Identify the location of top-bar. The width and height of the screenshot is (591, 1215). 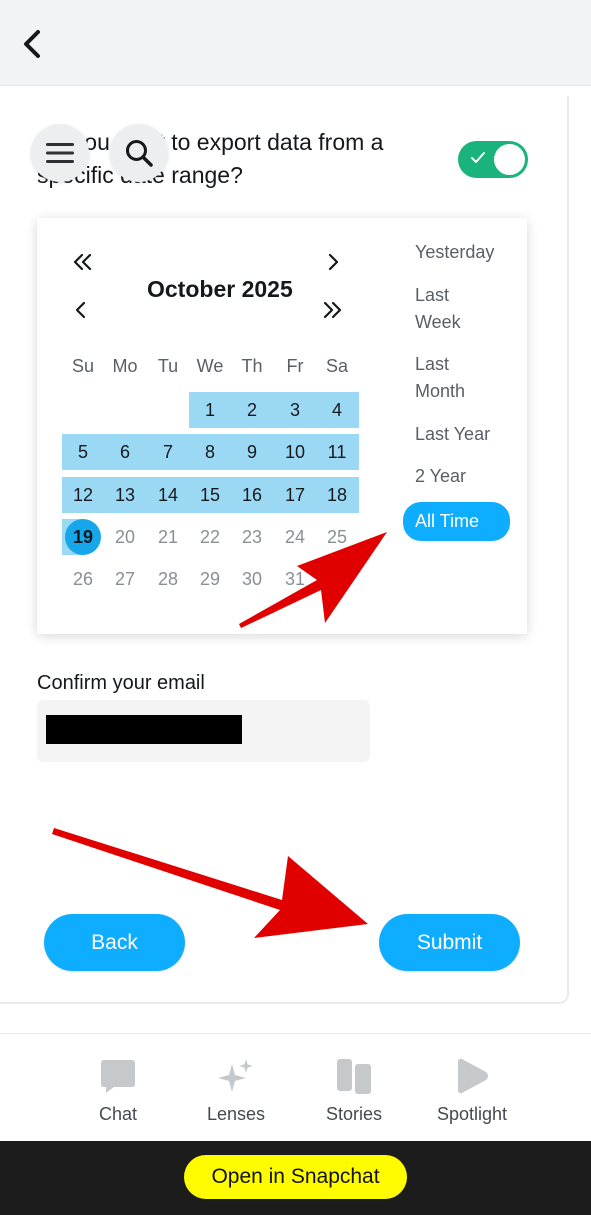
(295, 43).